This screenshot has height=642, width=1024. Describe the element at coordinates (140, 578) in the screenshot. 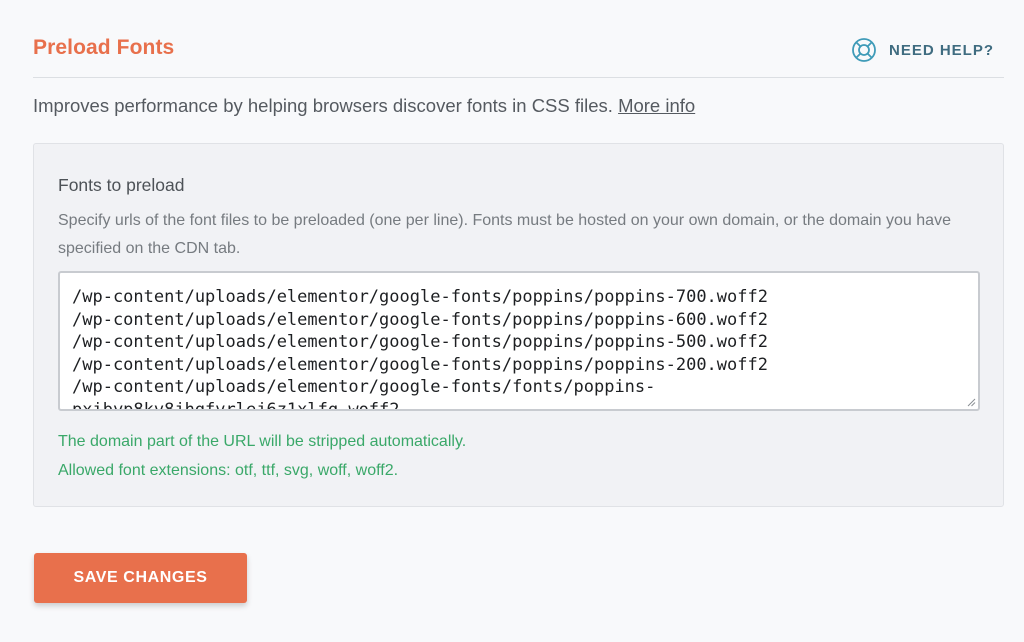

I see `save-changes-button: SAVE CHANGES` at that location.